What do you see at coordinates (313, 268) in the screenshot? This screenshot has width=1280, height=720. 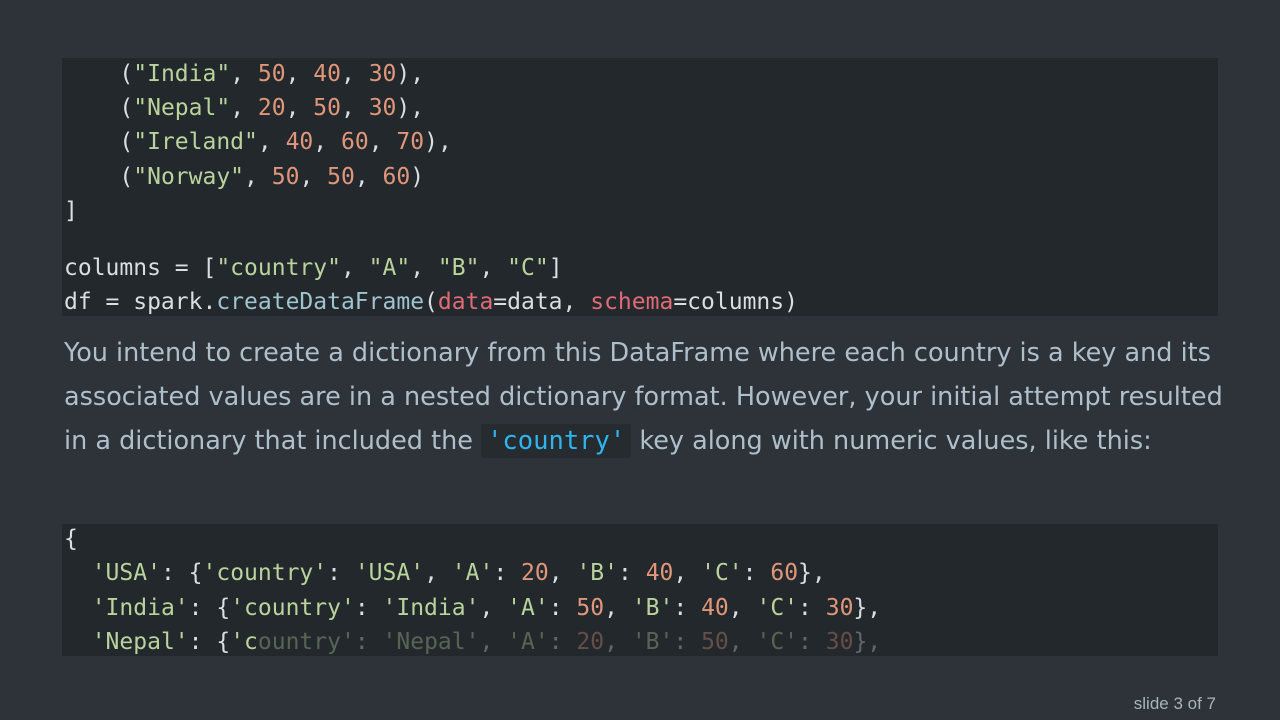 I see `code-line: columns = ["country", "A", "B", "C"]` at bounding box center [313, 268].